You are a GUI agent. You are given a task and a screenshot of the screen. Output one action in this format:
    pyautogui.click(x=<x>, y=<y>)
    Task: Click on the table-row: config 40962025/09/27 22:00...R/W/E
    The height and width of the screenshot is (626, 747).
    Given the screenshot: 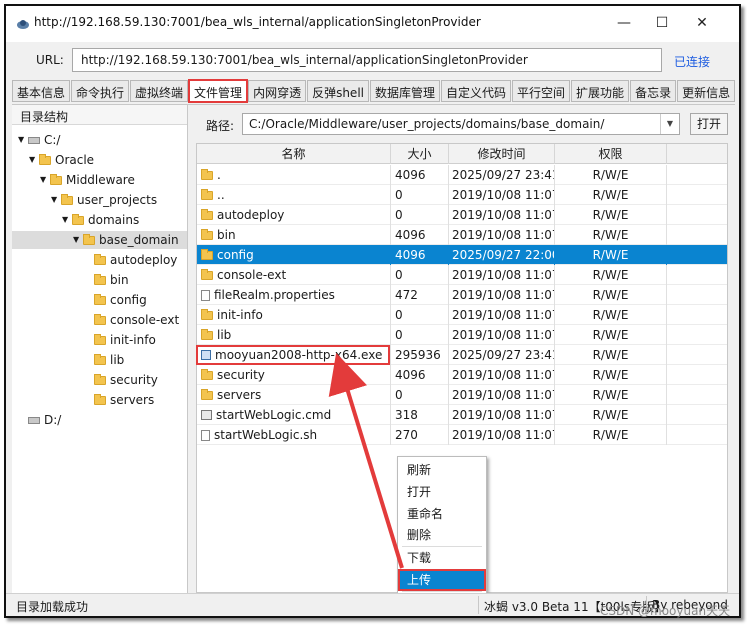 What is the action you would take?
    pyautogui.click(x=462, y=255)
    